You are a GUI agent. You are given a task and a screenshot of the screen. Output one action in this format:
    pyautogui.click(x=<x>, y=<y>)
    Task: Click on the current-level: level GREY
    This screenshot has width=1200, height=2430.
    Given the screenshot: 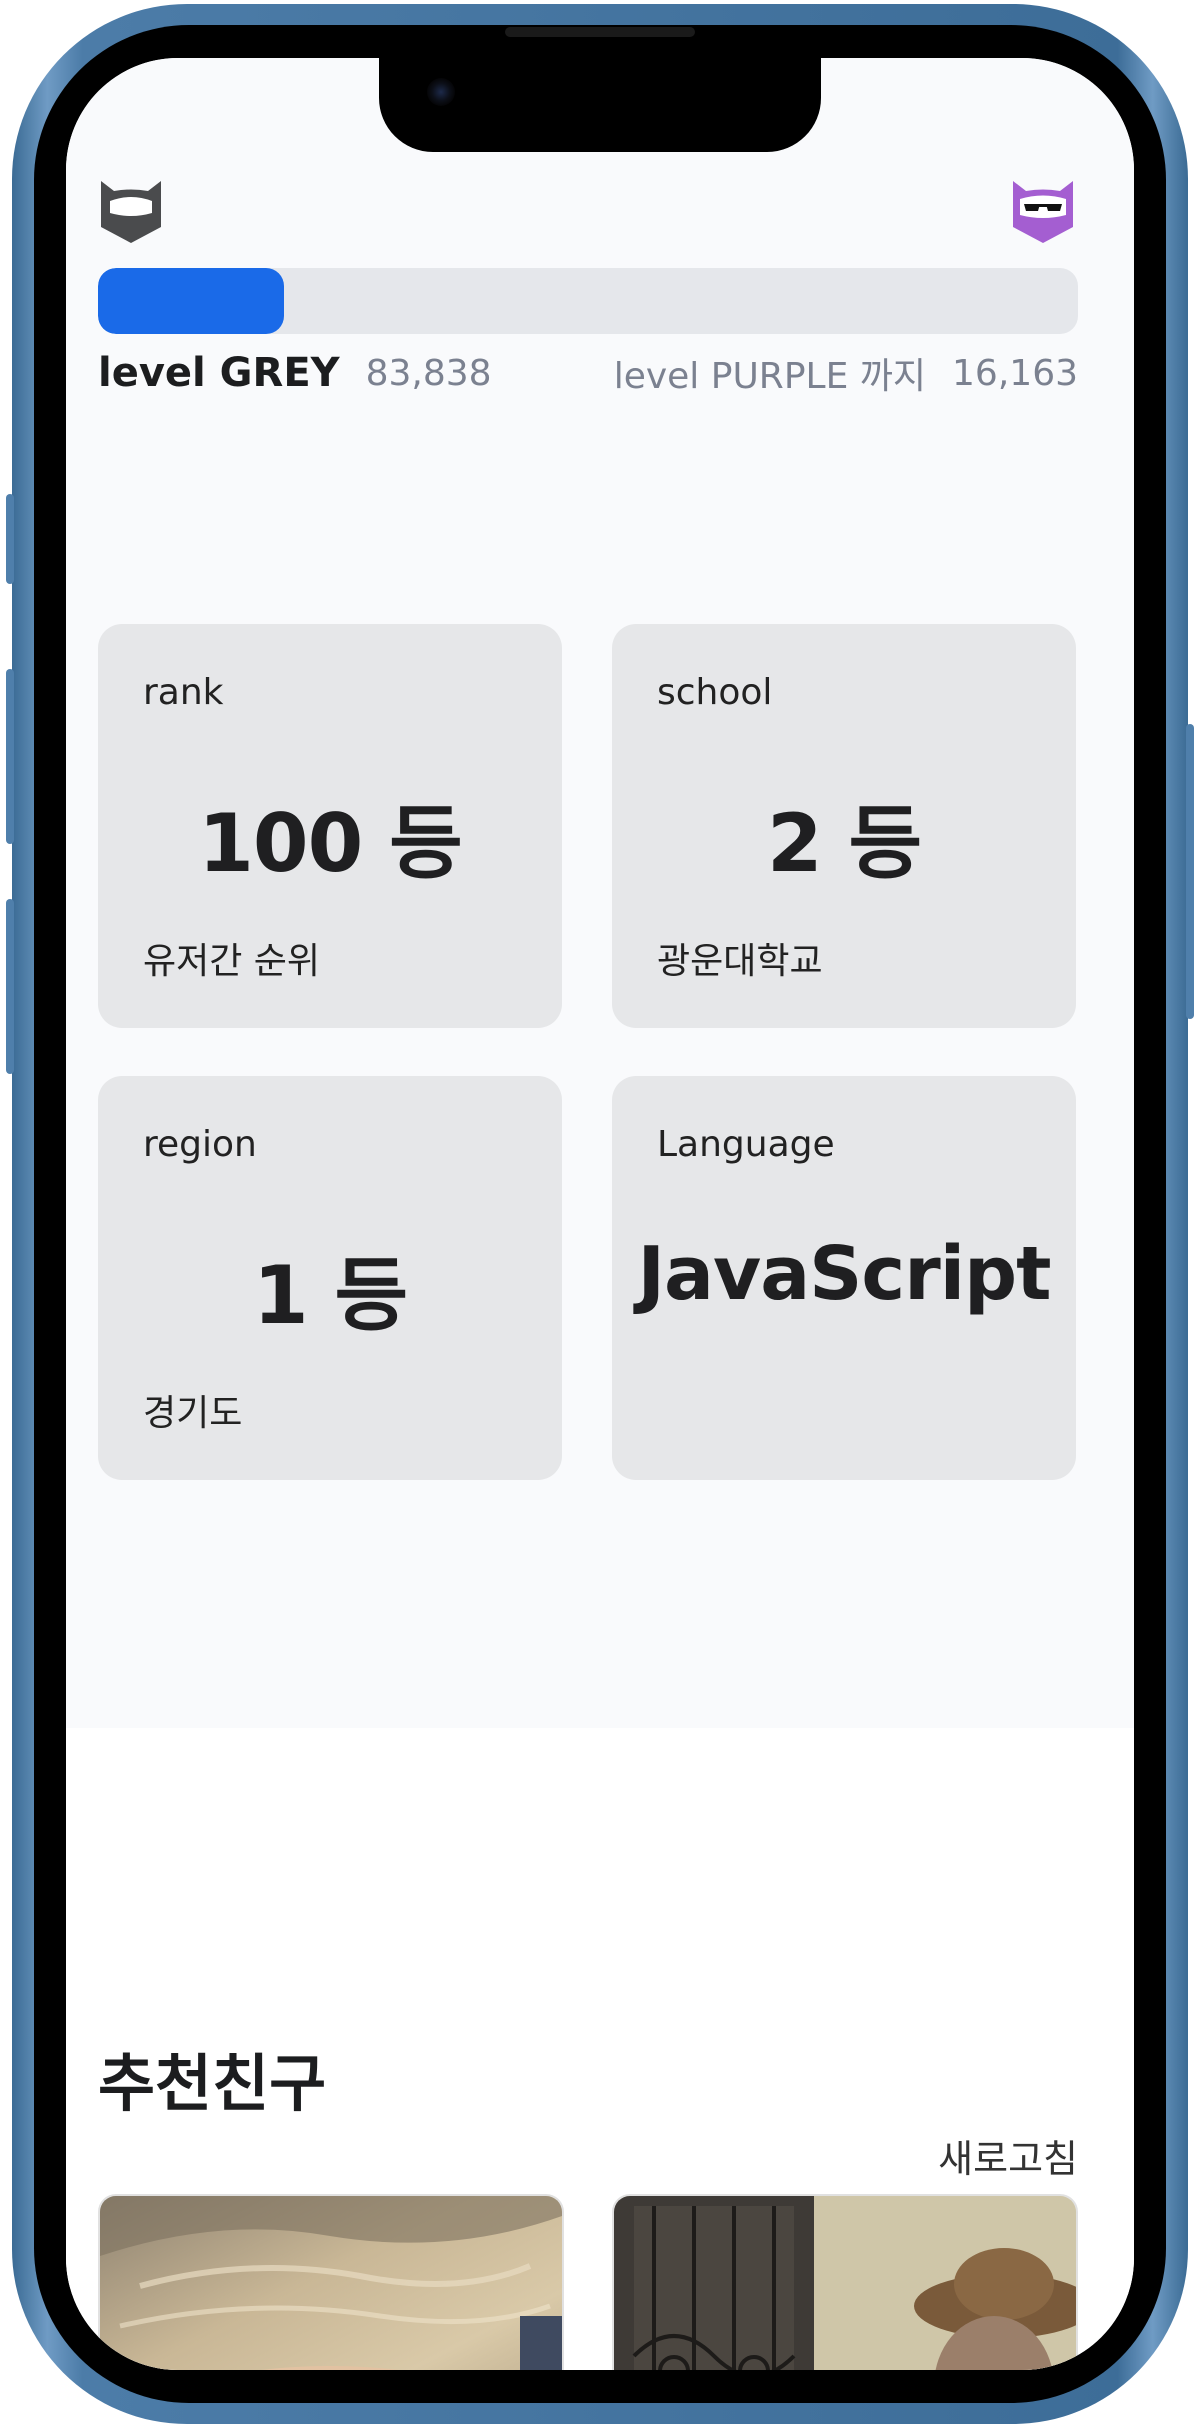 What is the action you would take?
    pyautogui.click(x=219, y=373)
    